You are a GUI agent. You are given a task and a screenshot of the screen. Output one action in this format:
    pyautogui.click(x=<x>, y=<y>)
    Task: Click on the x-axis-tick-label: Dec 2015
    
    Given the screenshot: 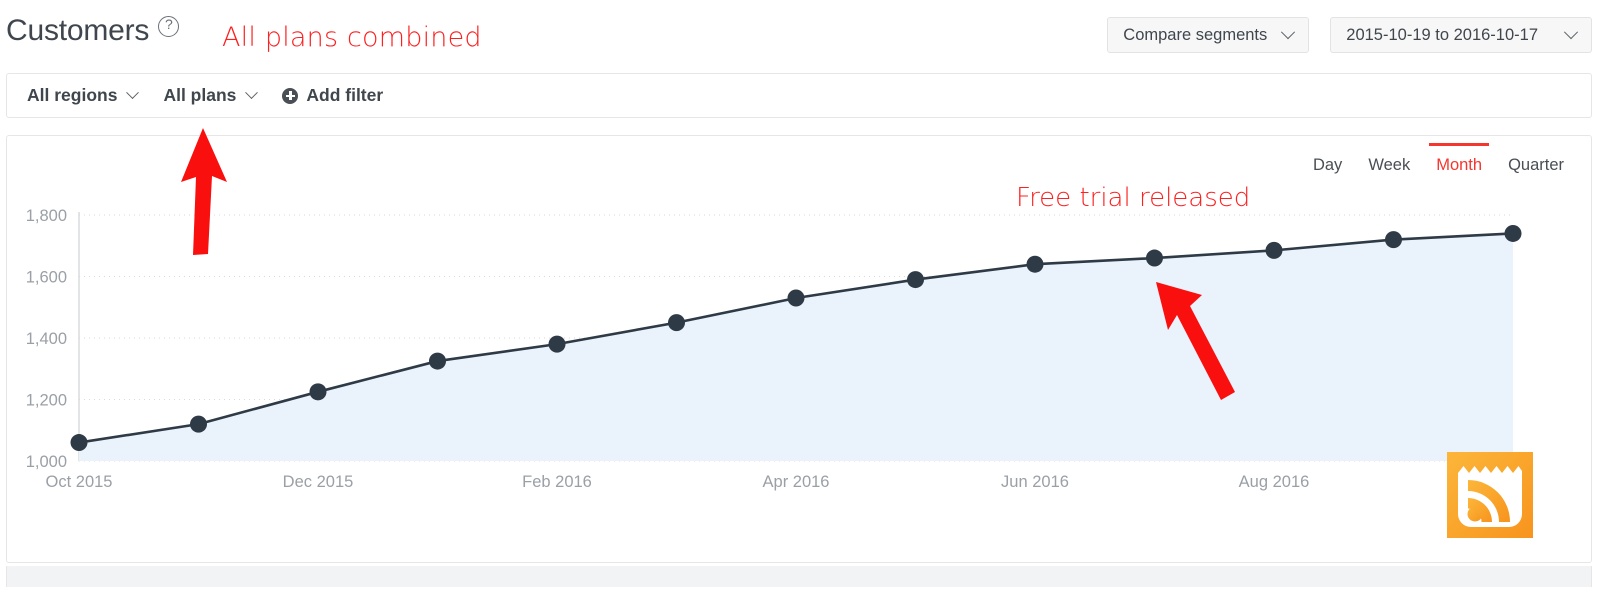 What is the action you would take?
    pyautogui.click(x=318, y=482)
    